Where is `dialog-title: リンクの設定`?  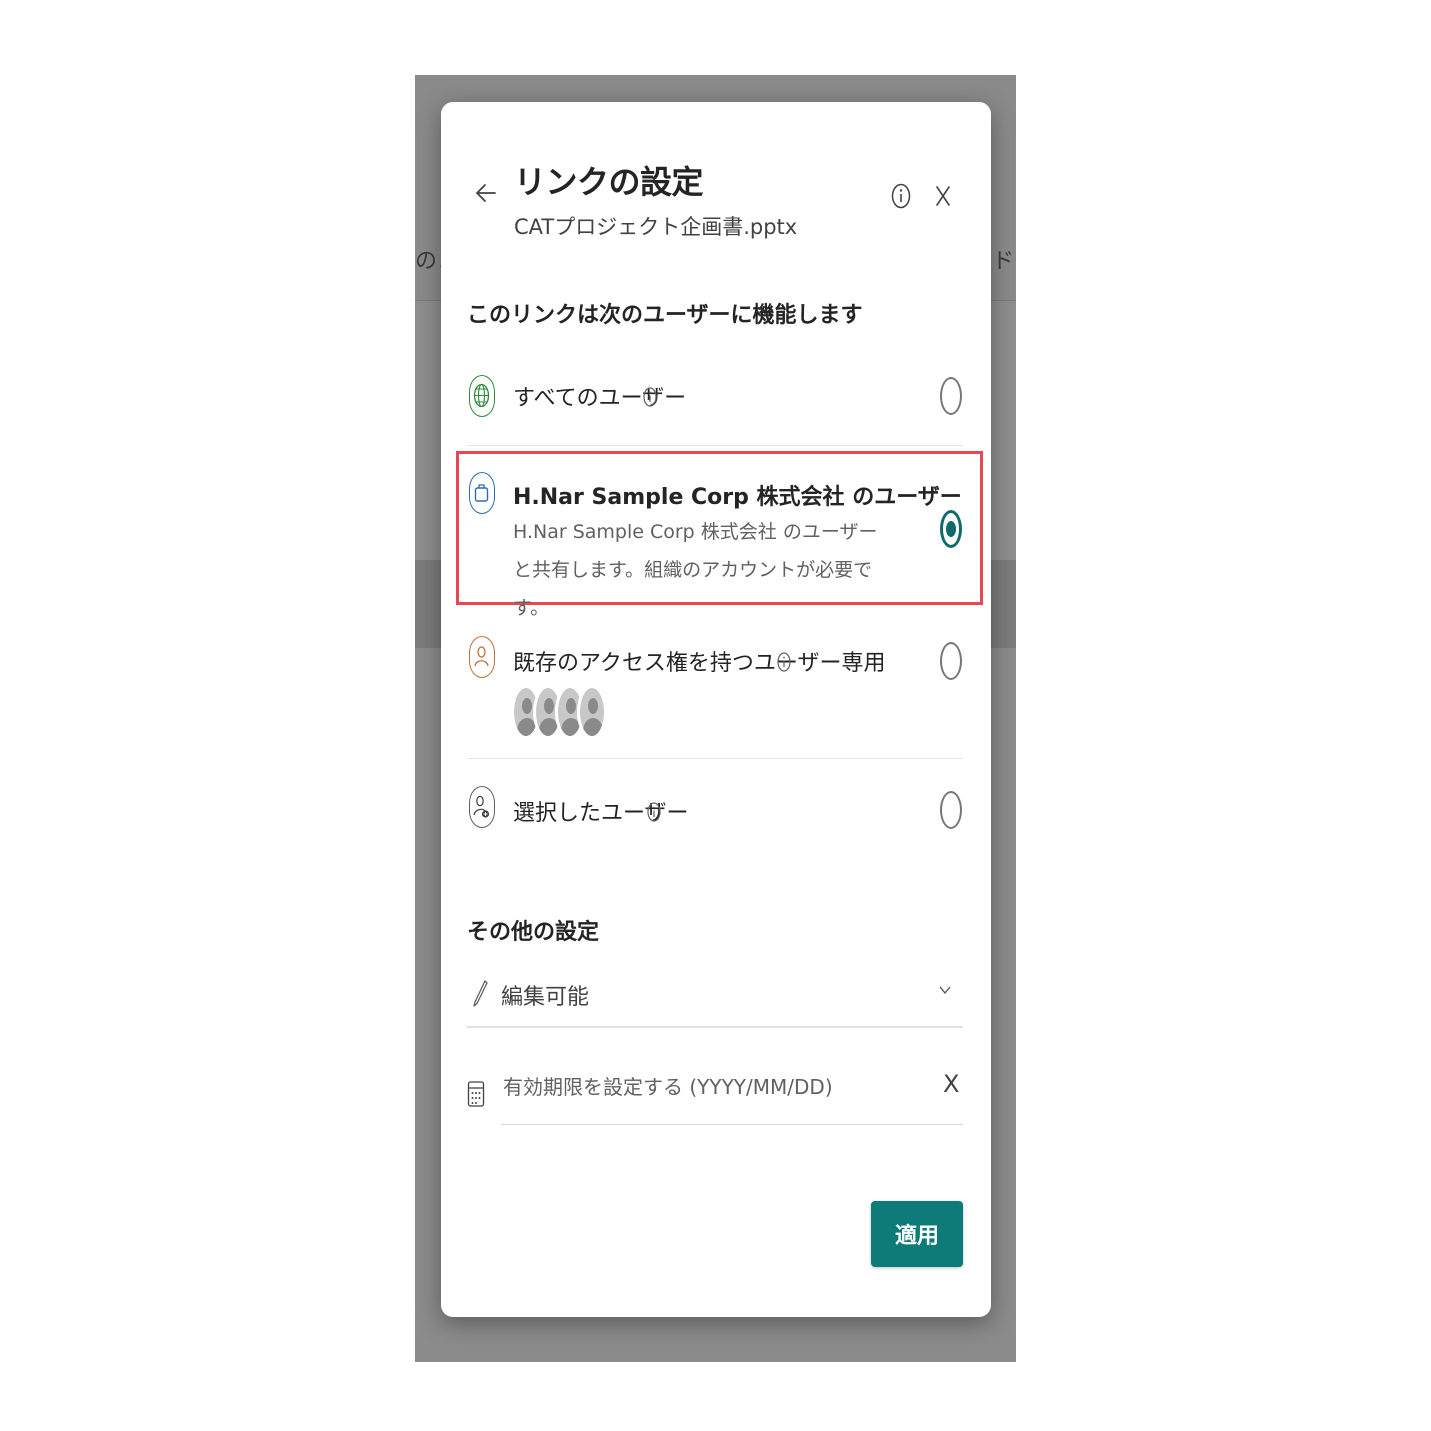
dialog-title: リンクの設定 is located at coordinates (609, 182).